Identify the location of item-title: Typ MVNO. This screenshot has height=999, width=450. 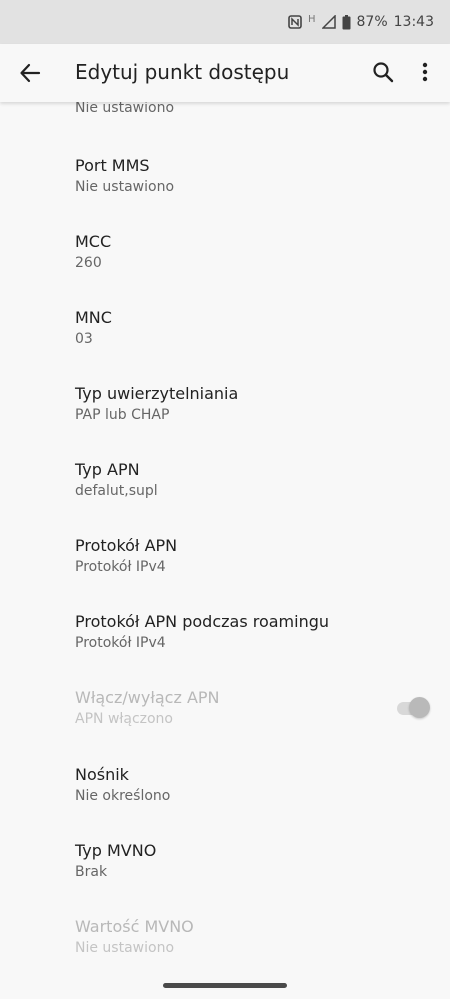
(116, 850).